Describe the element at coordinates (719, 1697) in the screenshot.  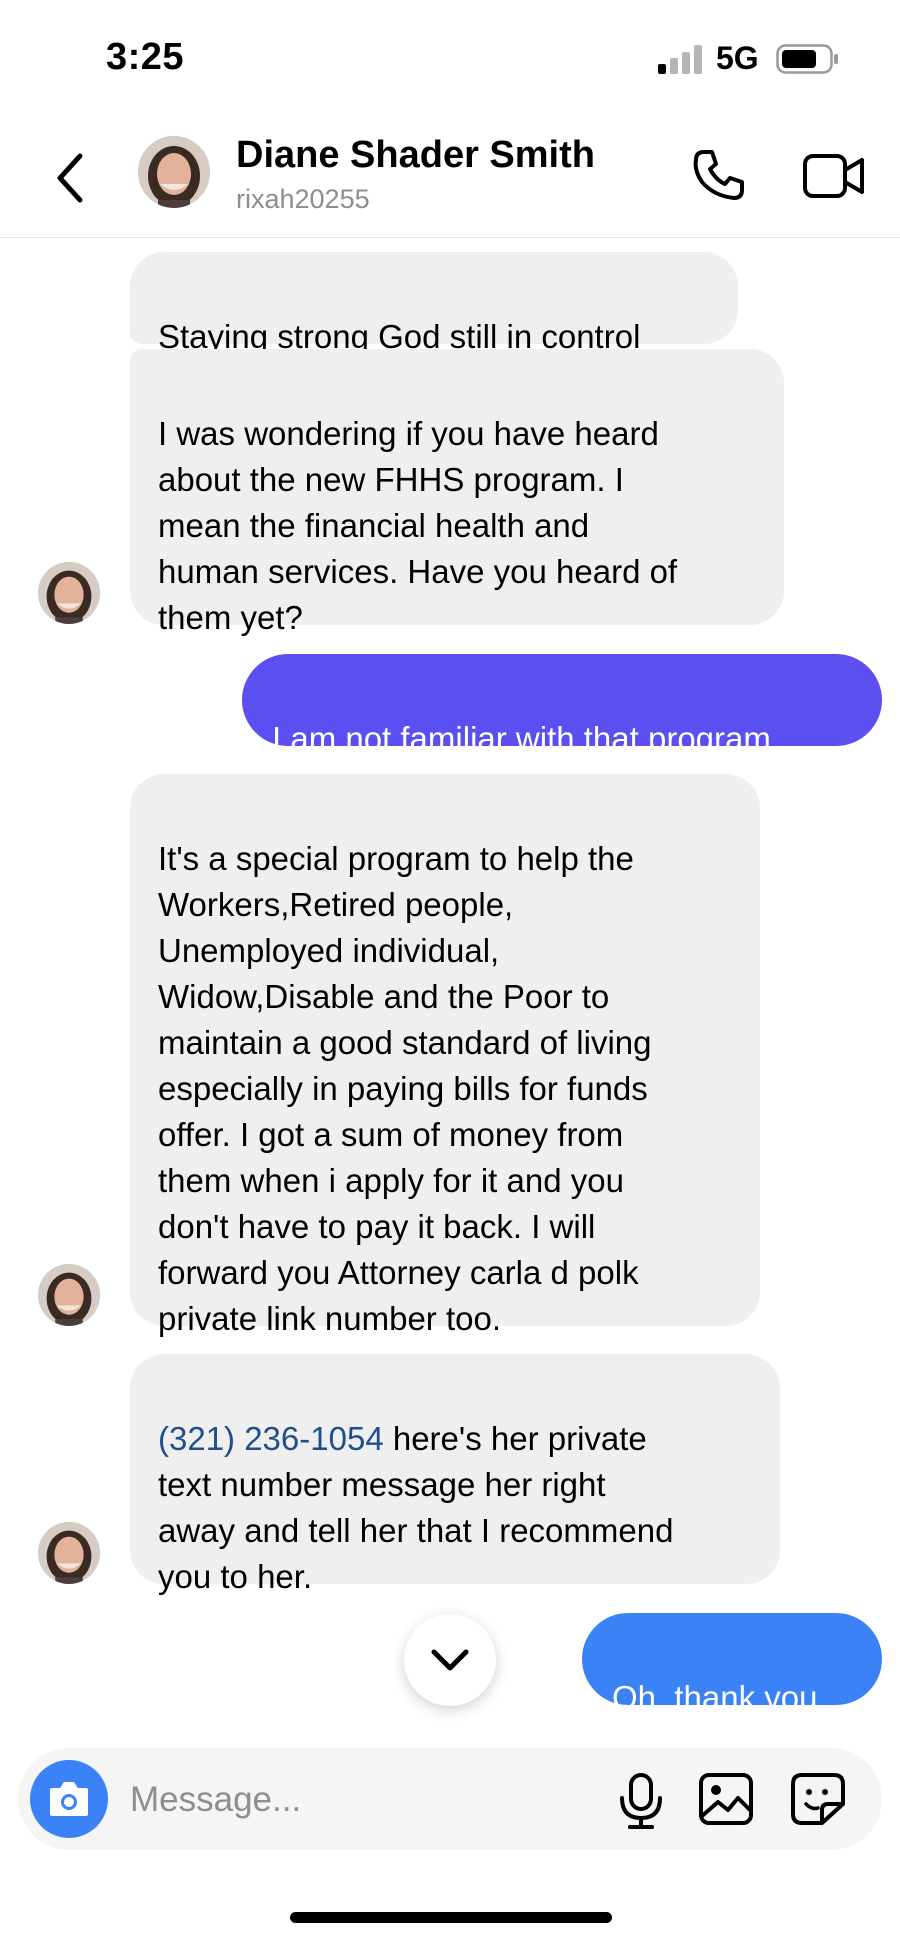
I see `message-text: Oh, thank you.` at that location.